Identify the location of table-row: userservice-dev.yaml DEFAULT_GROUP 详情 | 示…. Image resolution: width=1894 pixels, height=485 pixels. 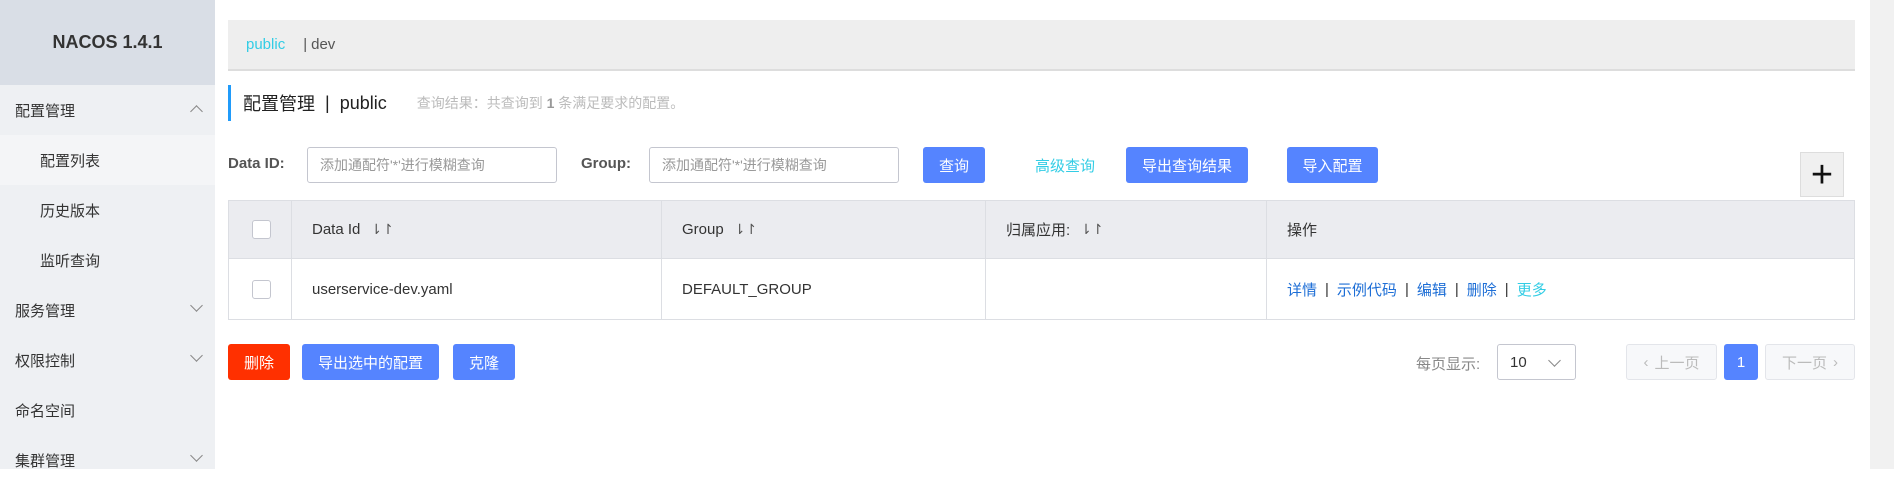
(1041, 289).